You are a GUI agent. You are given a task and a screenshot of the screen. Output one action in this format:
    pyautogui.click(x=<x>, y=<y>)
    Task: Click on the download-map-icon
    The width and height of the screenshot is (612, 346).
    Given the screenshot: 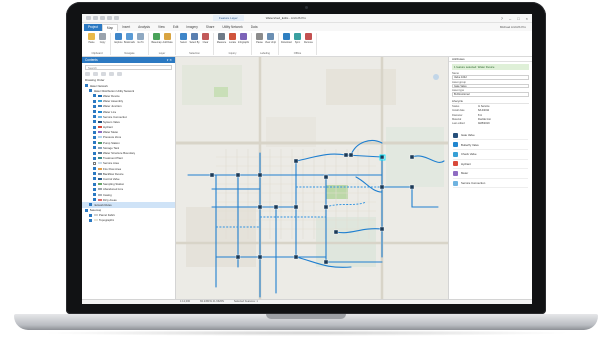 What is the action you would take?
    pyautogui.click(x=286, y=36)
    